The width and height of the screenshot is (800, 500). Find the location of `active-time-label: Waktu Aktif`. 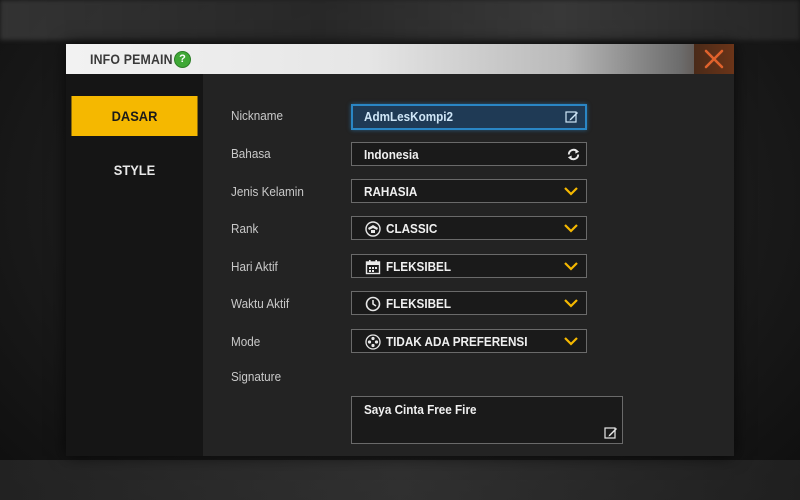

active-time-label: Waktu Aktif is located at coordinates (260, 303).